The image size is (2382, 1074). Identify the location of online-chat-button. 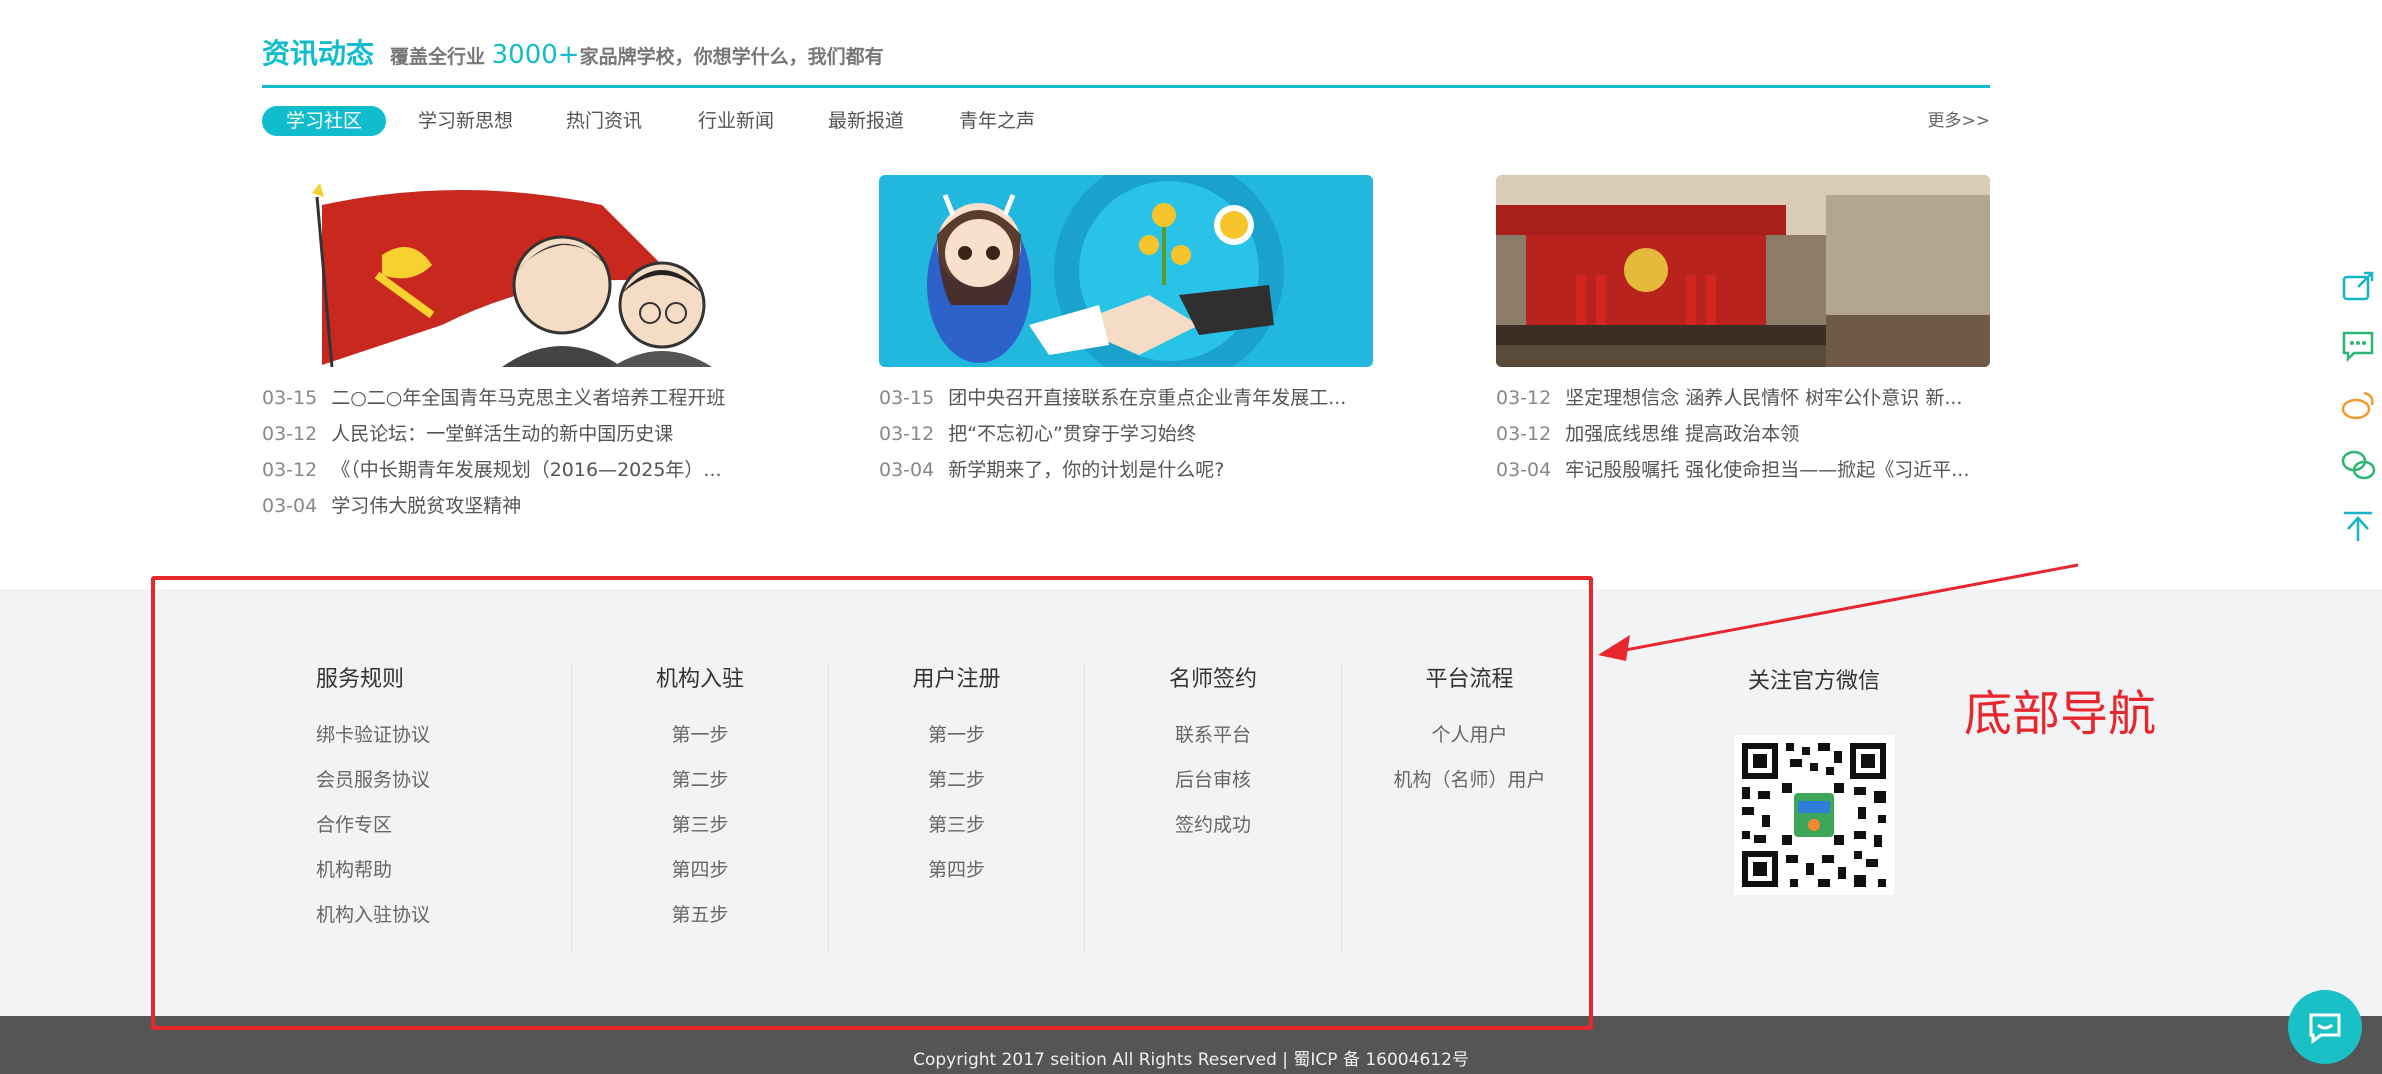
(2325, 1027).